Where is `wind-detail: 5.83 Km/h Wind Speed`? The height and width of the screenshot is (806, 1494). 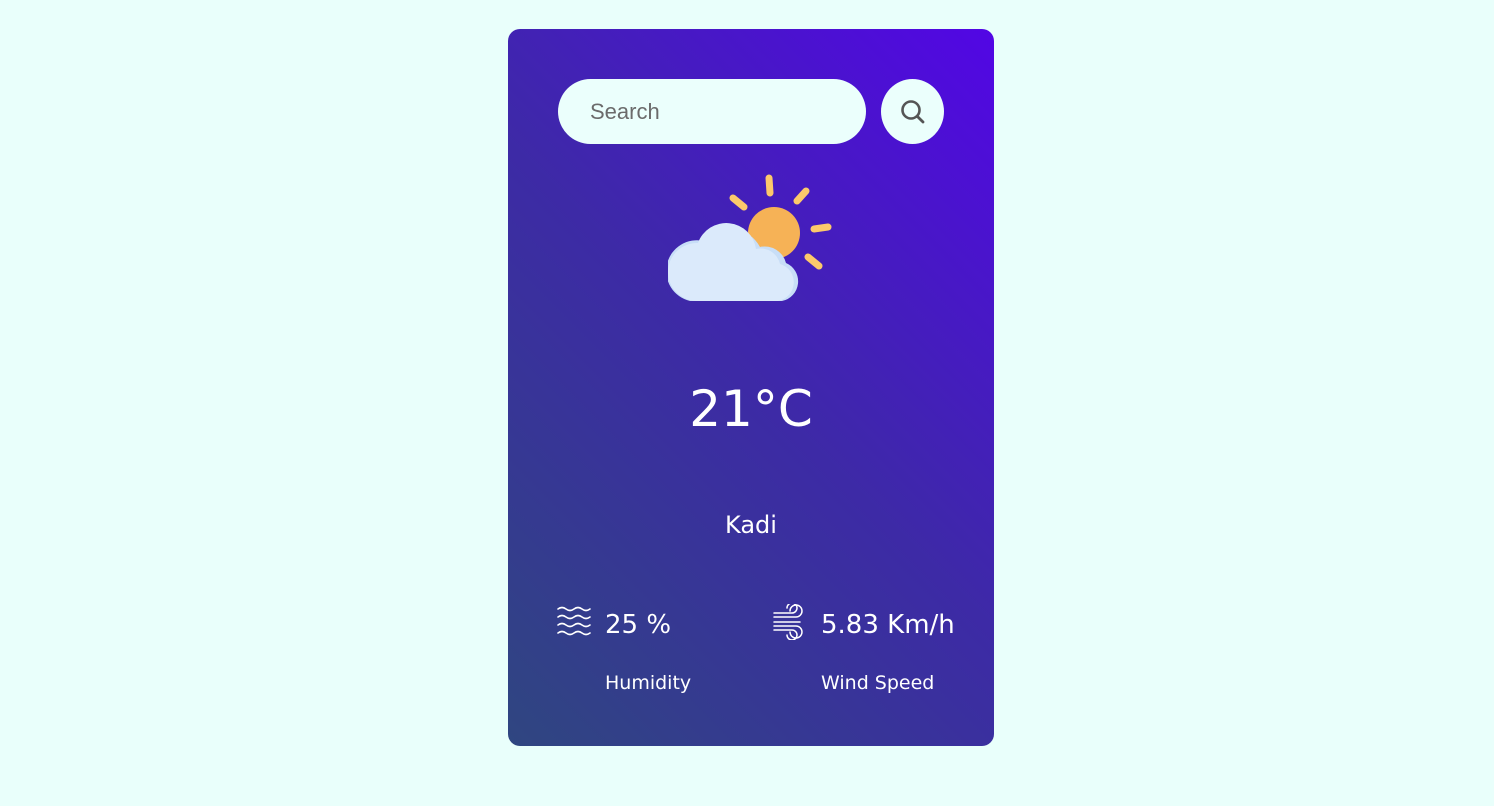
wind-detail: 5.83 Km/h Wind Speed is located at coordinates (872, 659).